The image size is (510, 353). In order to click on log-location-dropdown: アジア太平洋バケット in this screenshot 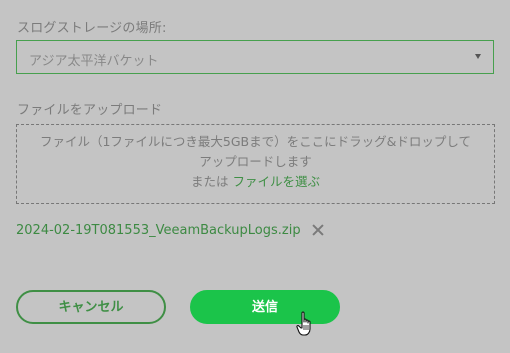, I will do `click(255, 57)`.